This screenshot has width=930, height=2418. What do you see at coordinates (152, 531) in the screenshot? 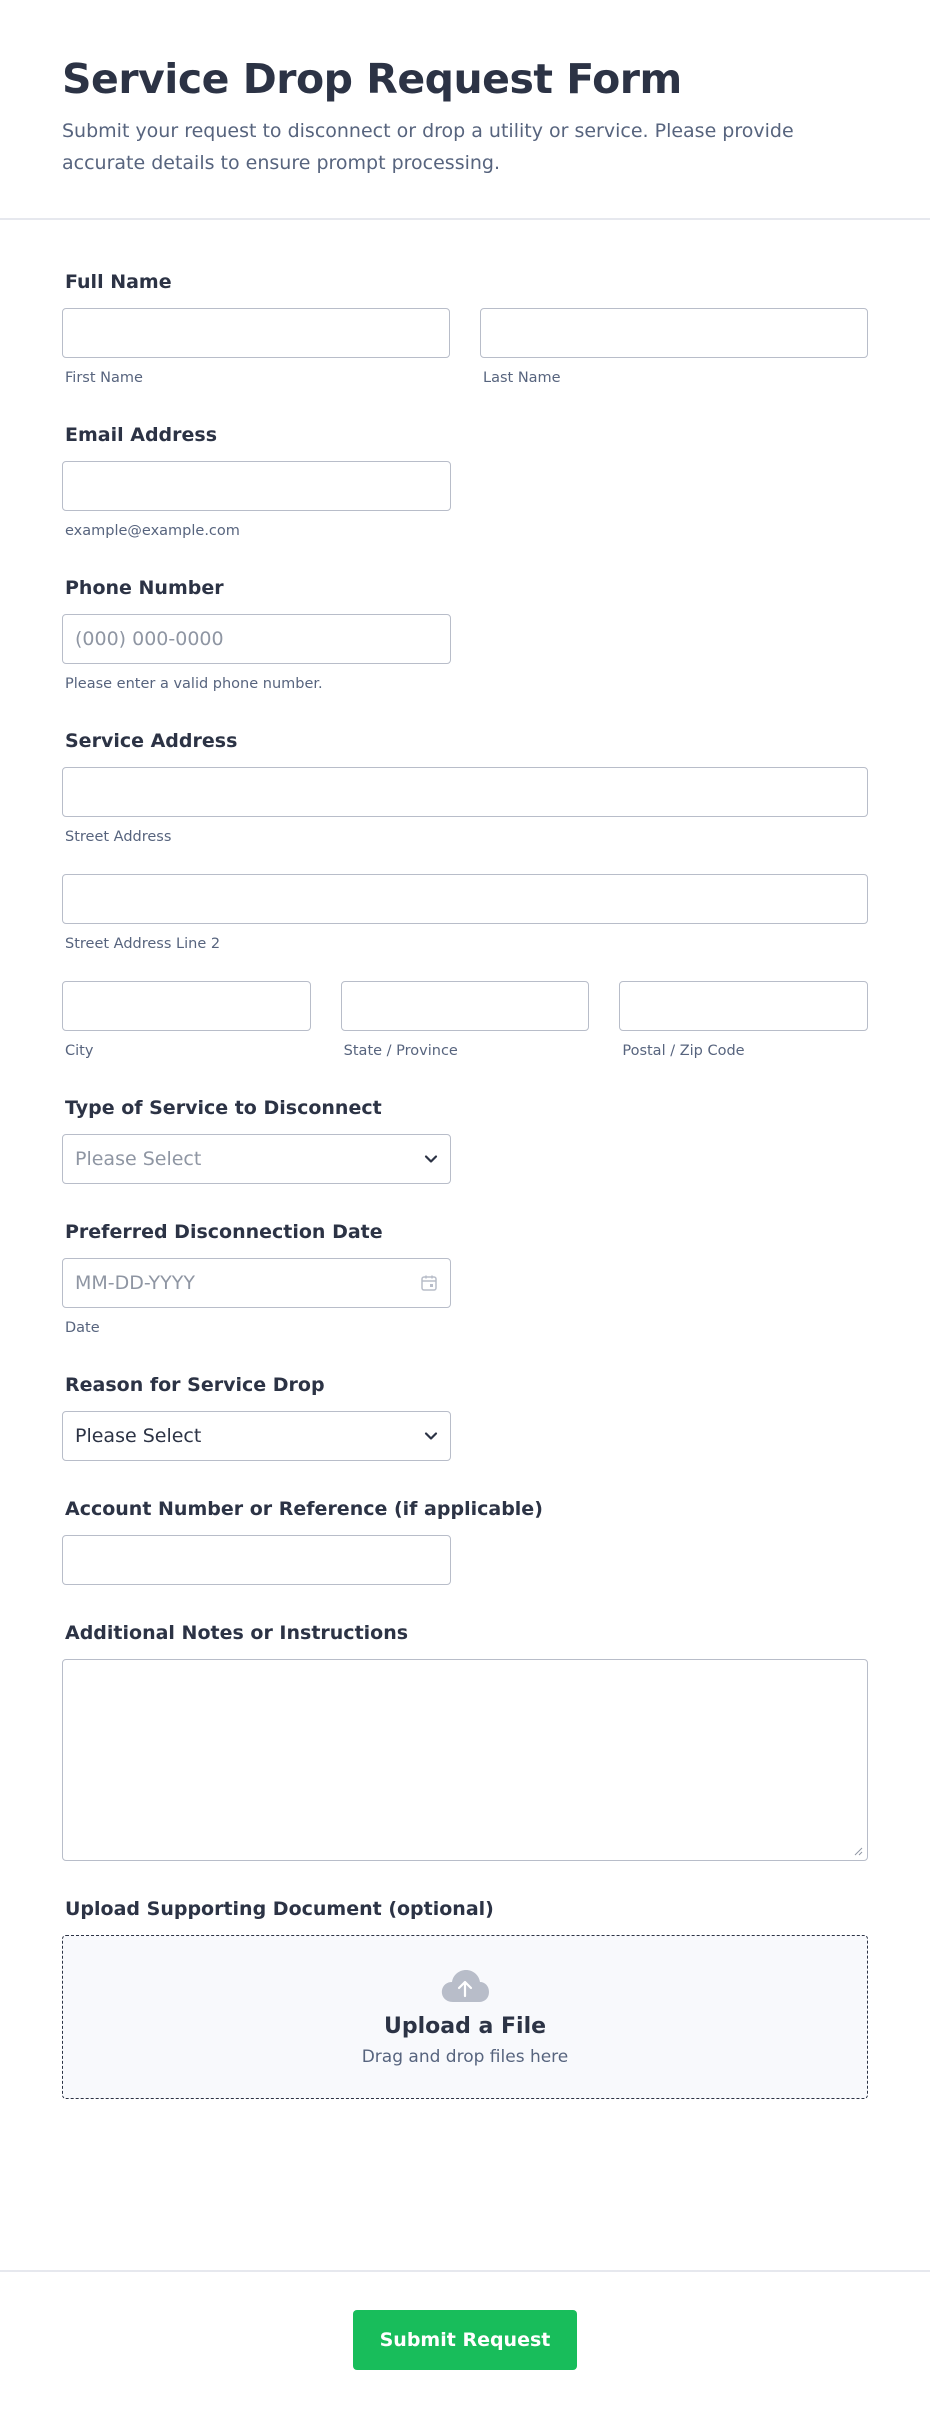
I see `email-sublabel: example@example.com` at bounding box center [152, 531].